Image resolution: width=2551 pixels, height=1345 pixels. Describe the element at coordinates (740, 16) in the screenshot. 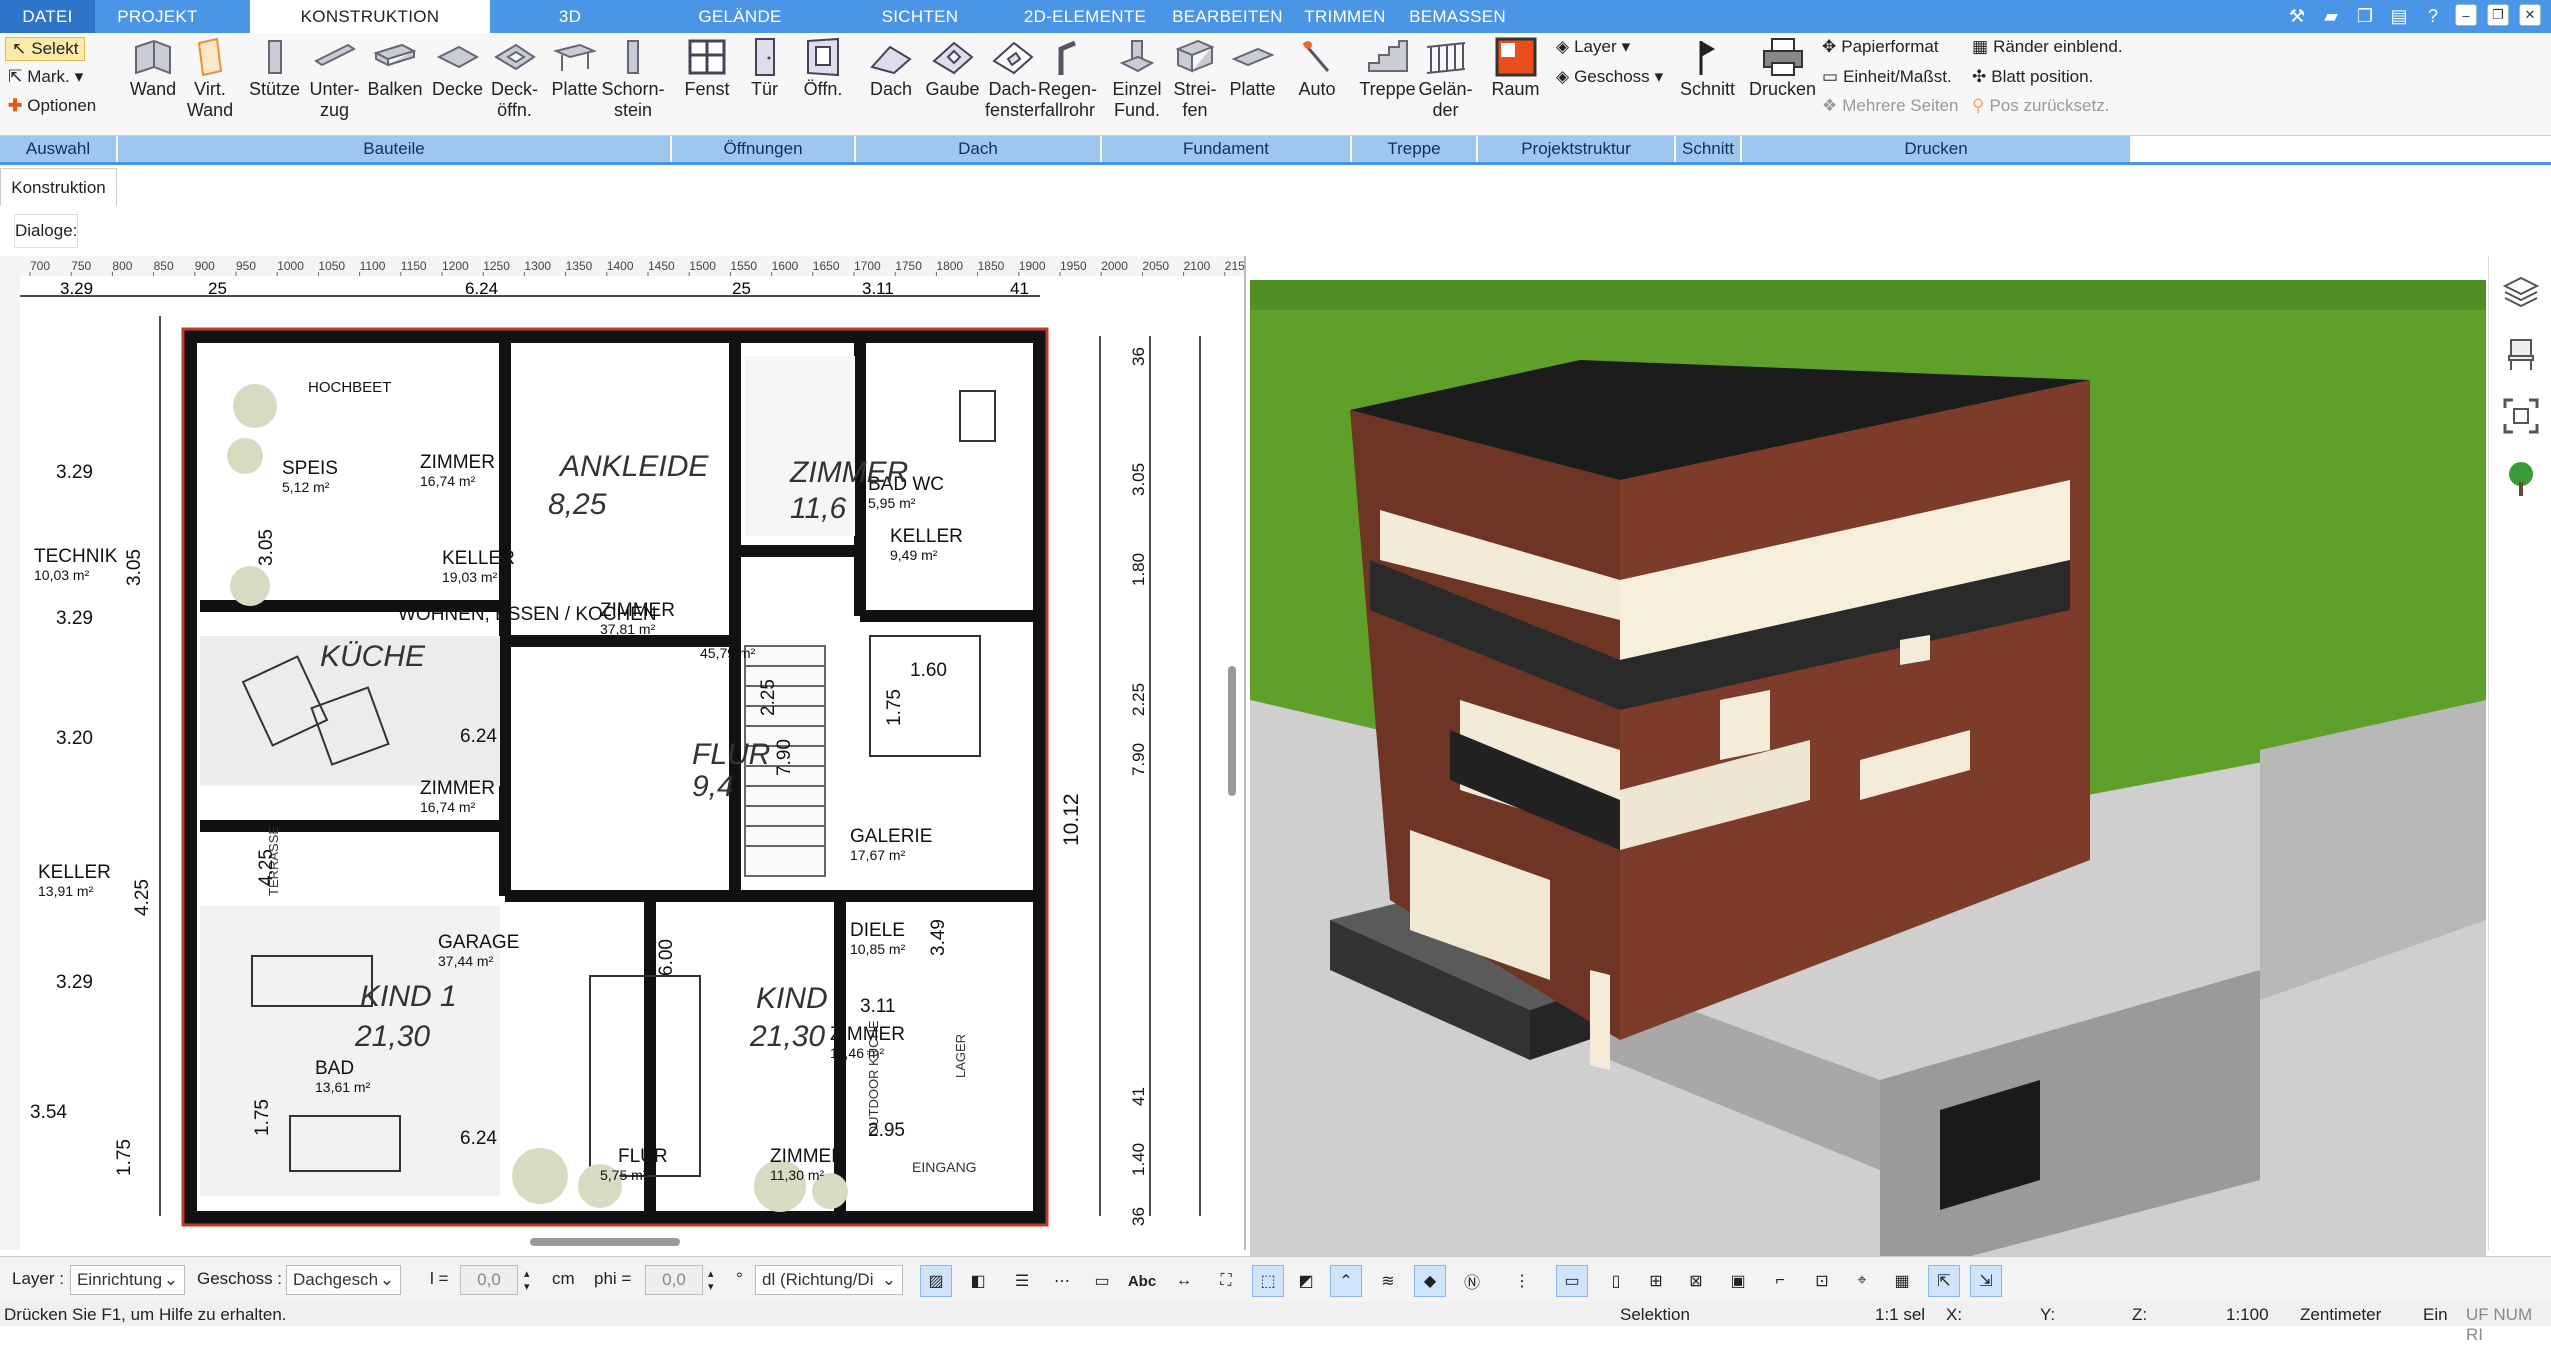

I see `tab-gelaende: GELÄNDE` at that location.